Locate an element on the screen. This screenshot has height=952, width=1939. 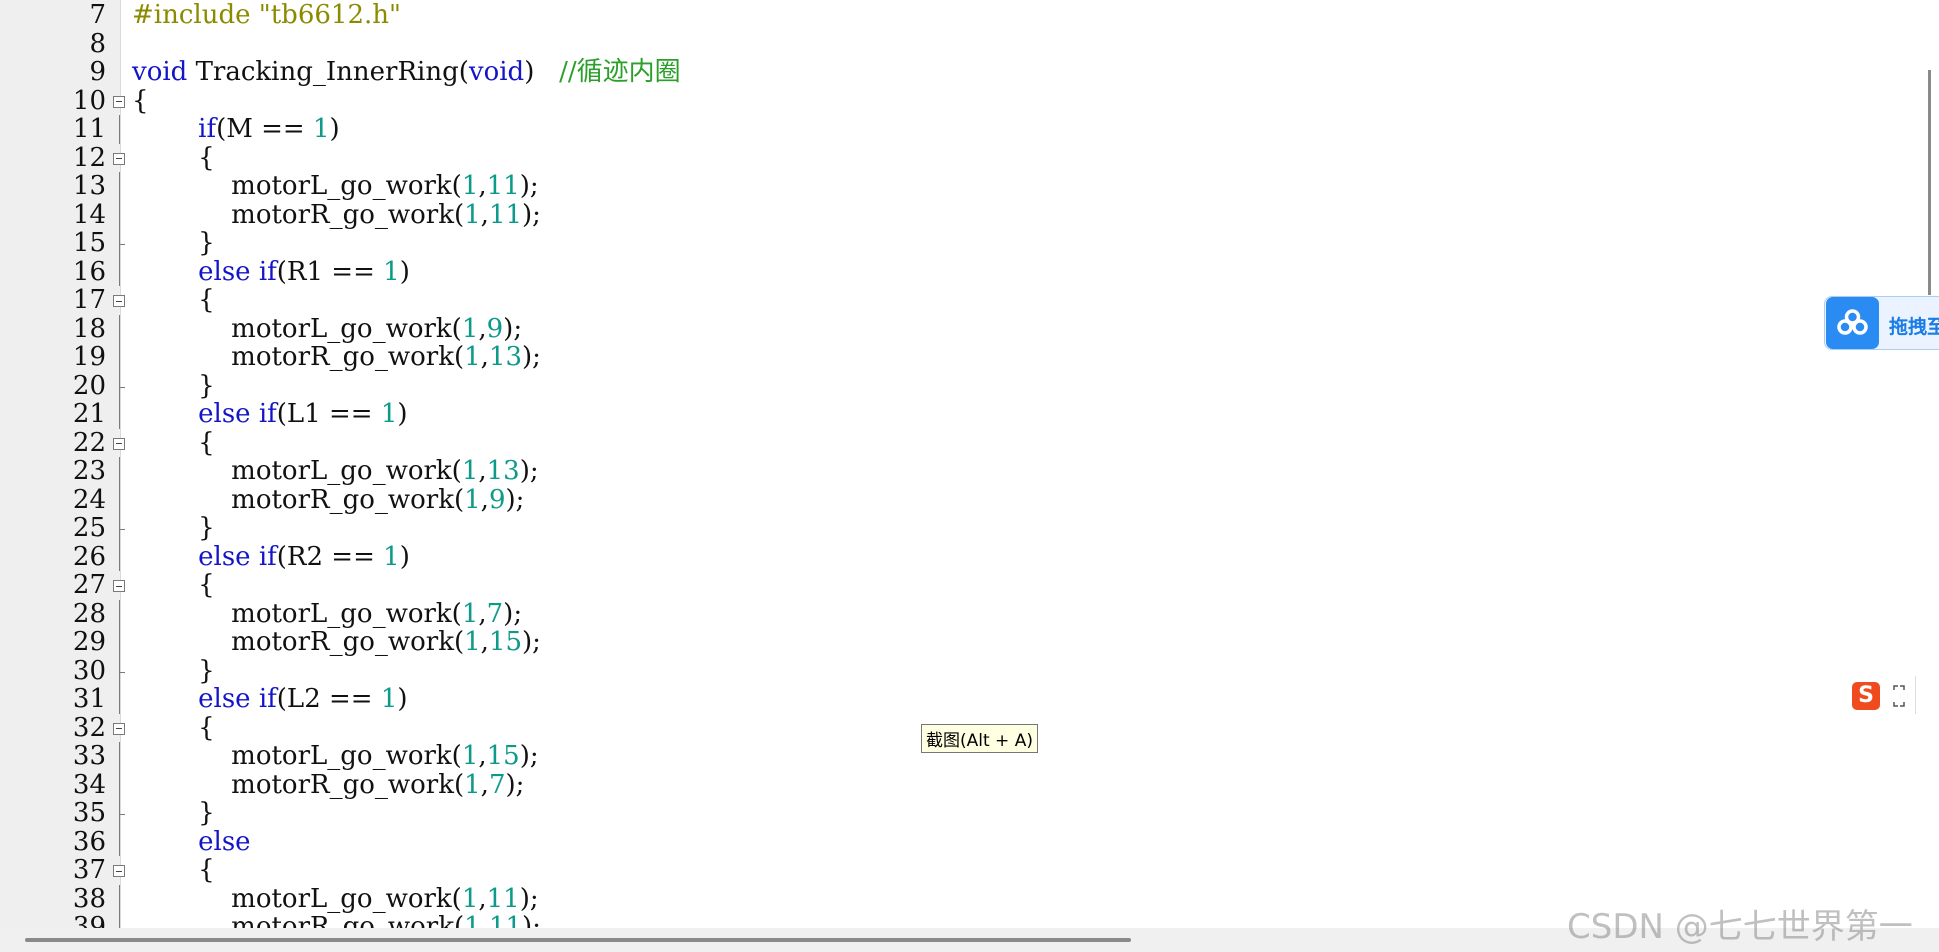
code-line: else if(R2 == 1) is located at coordinates (271, 557).